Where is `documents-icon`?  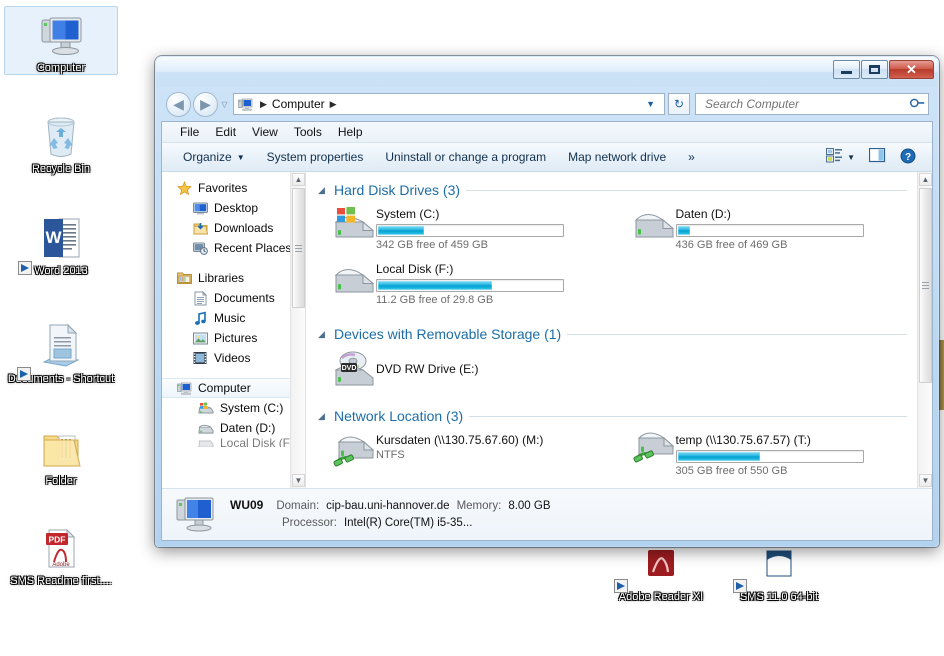 documents-icon is located at coordinates (200, 298).